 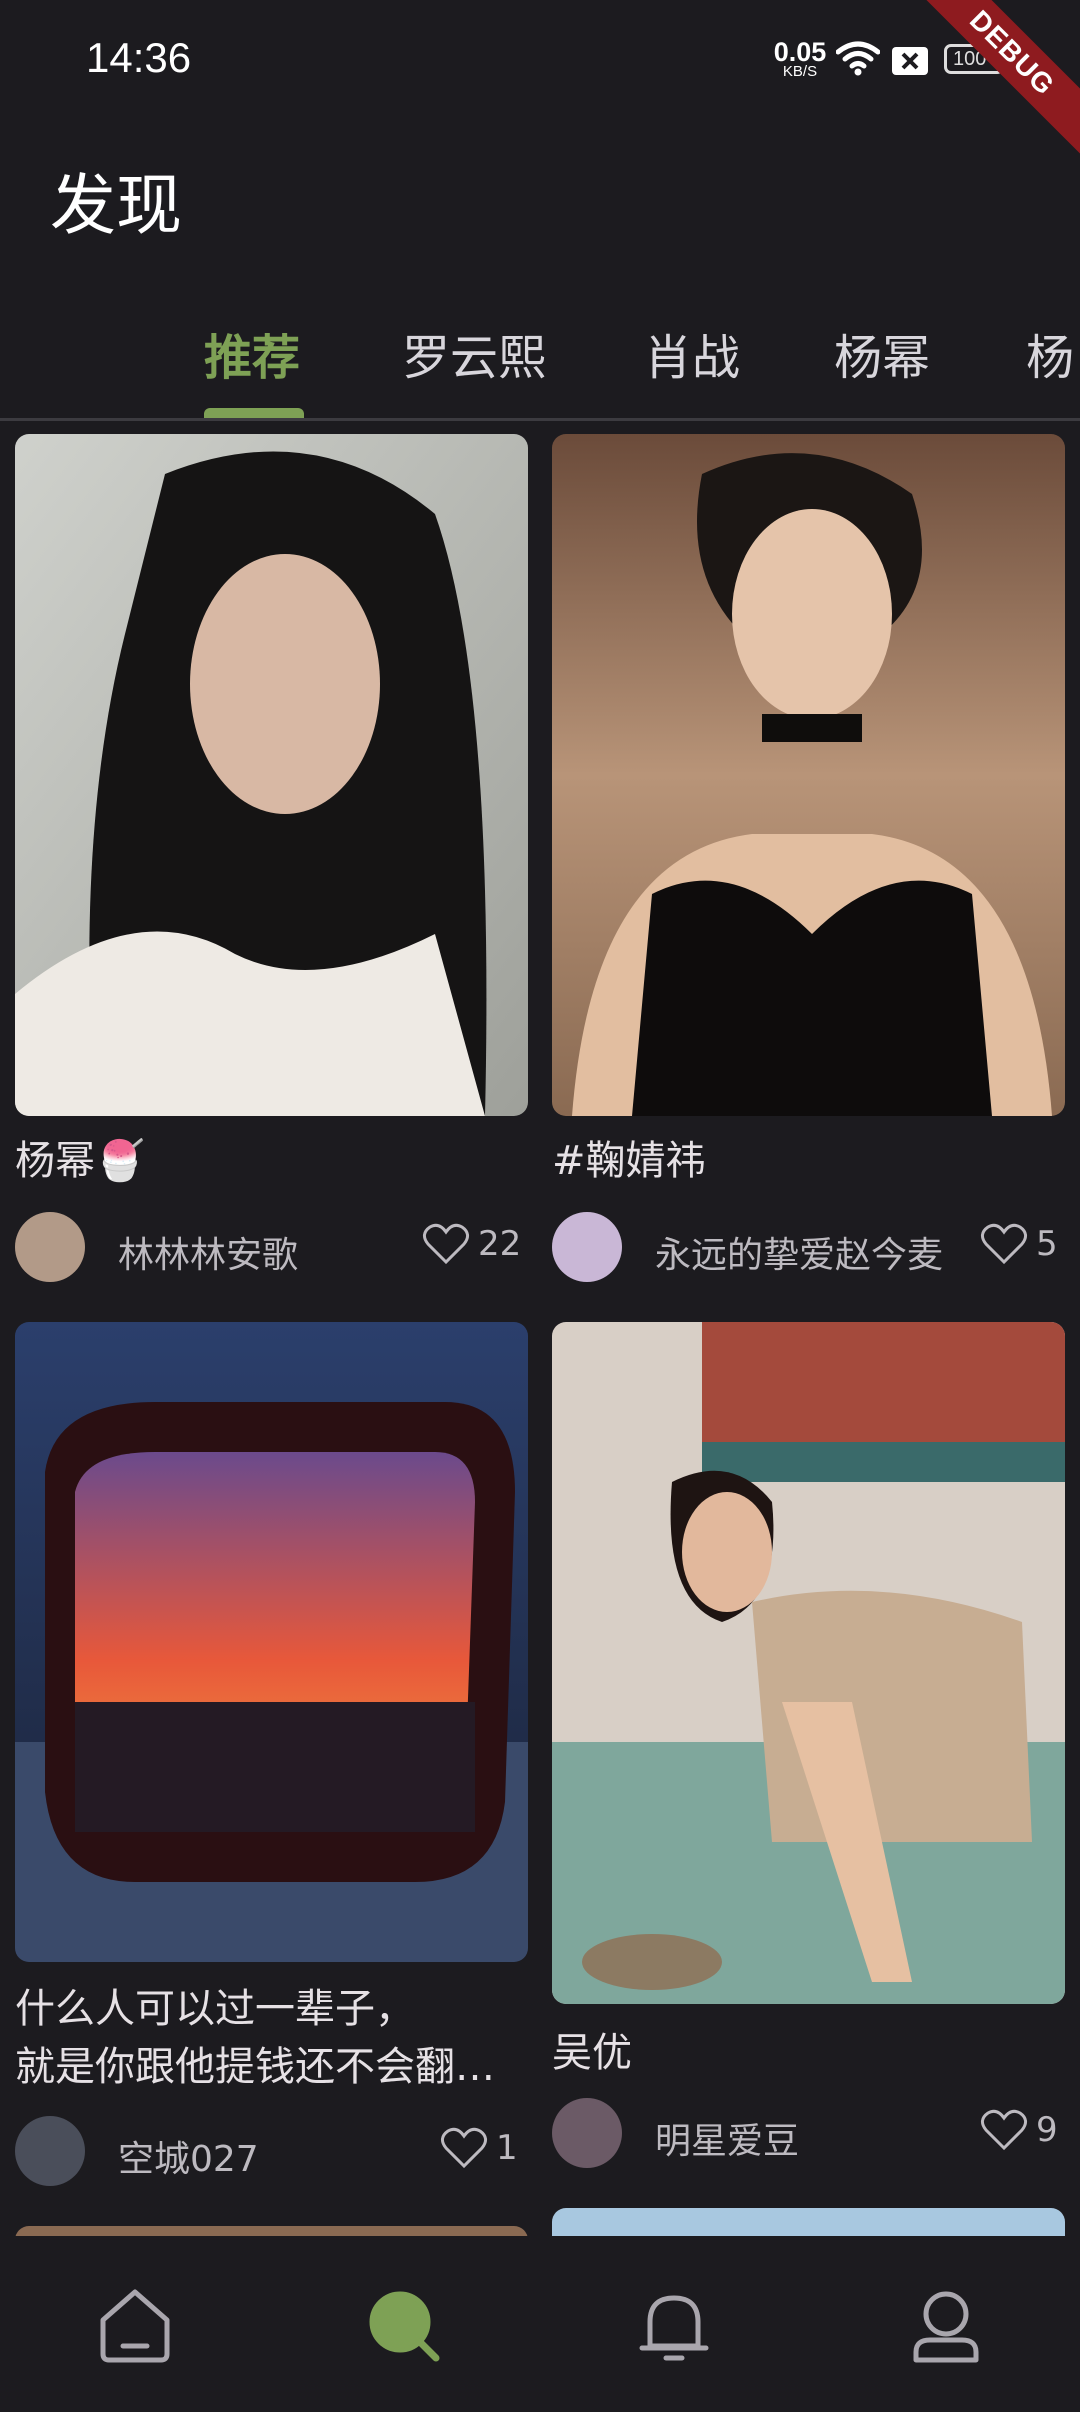 I want to click on network-speed: 0.05 KB/S, so click(x=800, y=58).